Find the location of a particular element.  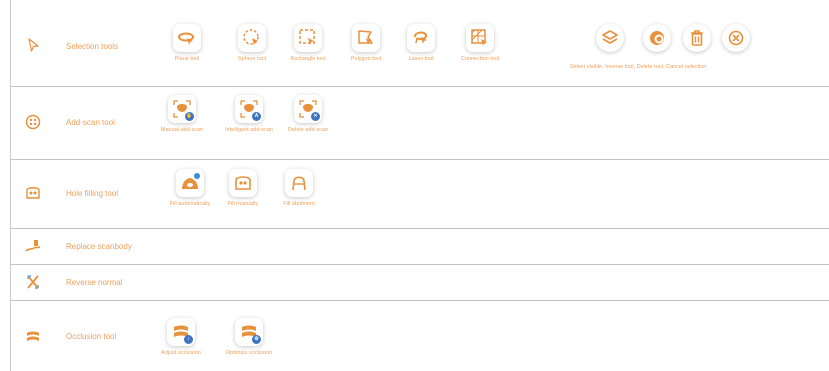

tool-label: Optimize occlusion is located at coordinates (249, 353).